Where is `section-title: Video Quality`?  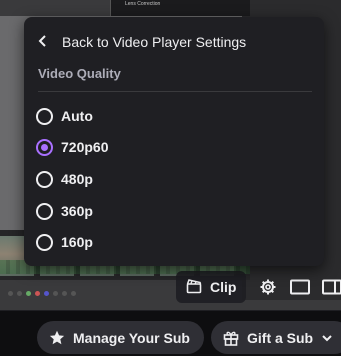 section-title: Video Quality is located at coordinates (79, 73).